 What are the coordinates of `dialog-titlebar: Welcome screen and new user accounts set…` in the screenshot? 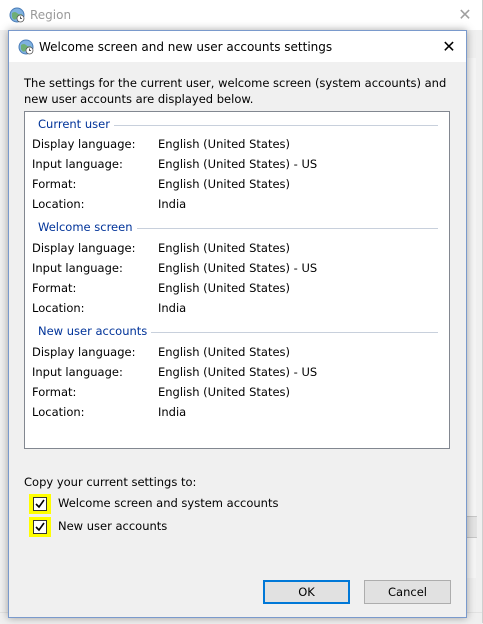 It's located at (237, 46).